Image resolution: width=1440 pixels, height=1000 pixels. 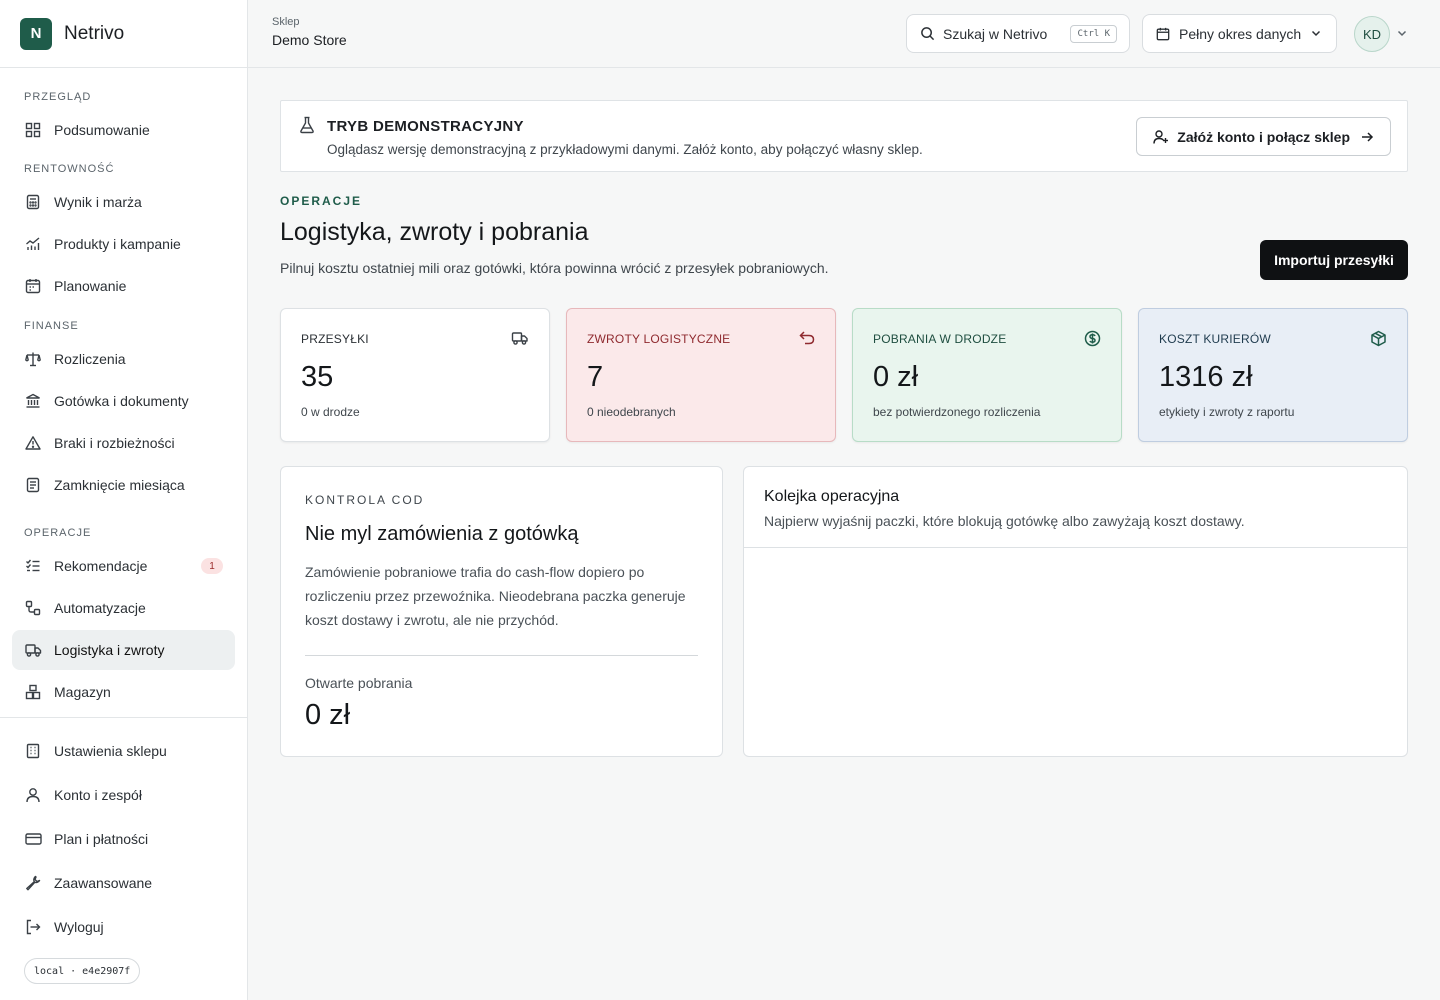 What do you see at coordinates (33, 566) in the screenshot?
I see `checklist-icon` at bounding box center [33, 566].